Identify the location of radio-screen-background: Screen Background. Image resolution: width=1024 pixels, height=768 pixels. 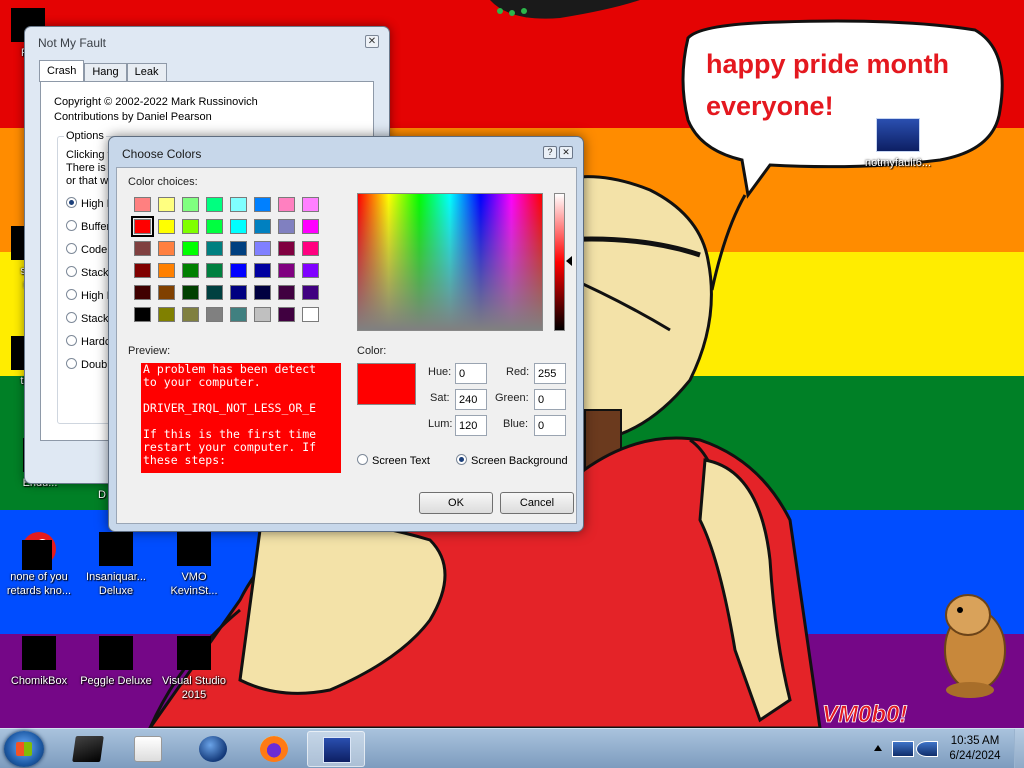
(512, 462).